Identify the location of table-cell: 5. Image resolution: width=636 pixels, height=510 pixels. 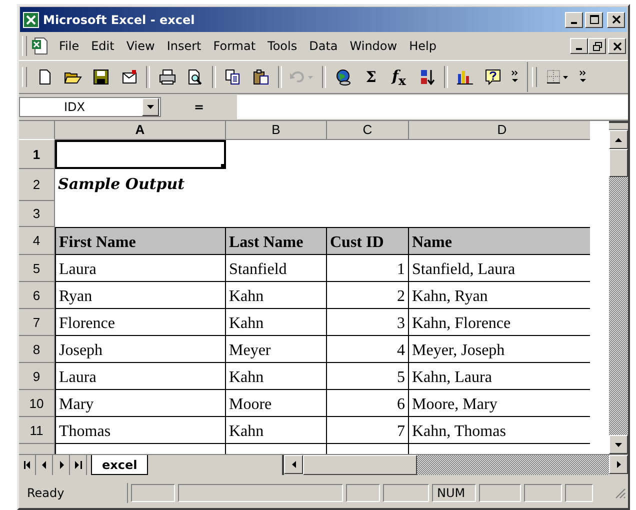
(368, 376).